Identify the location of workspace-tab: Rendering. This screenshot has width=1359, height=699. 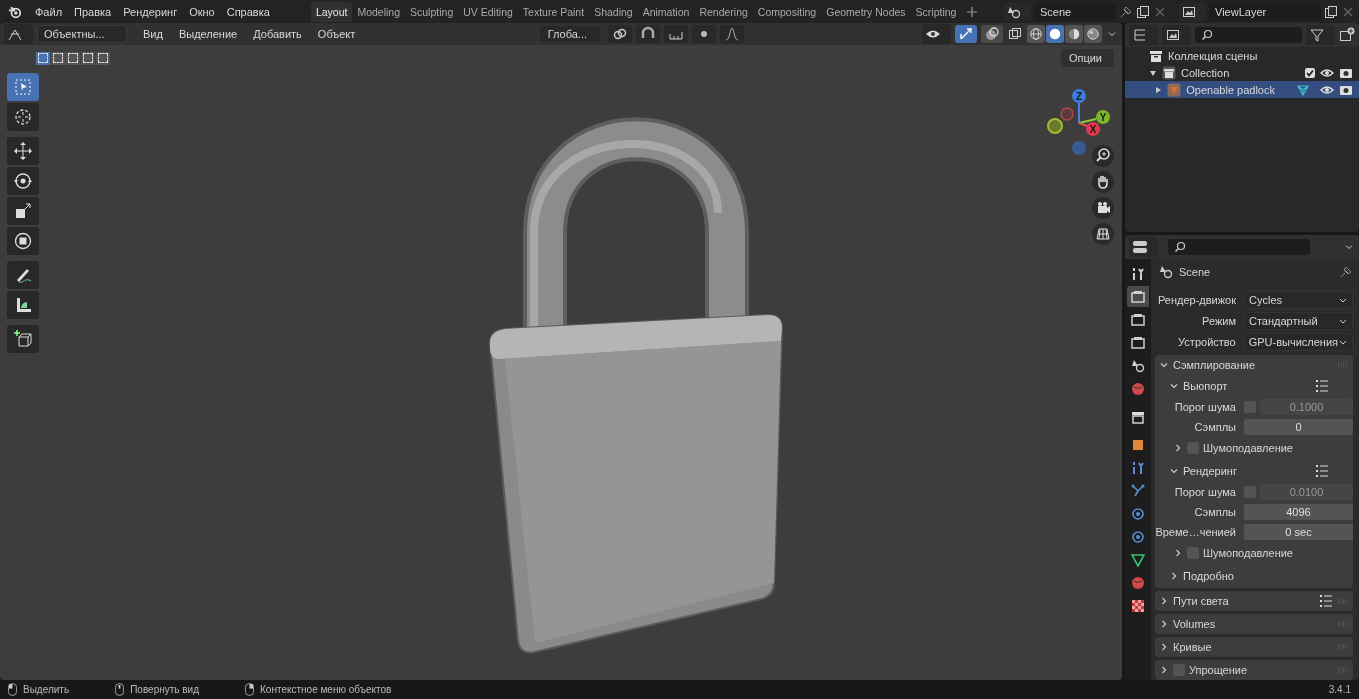
(723, 11).